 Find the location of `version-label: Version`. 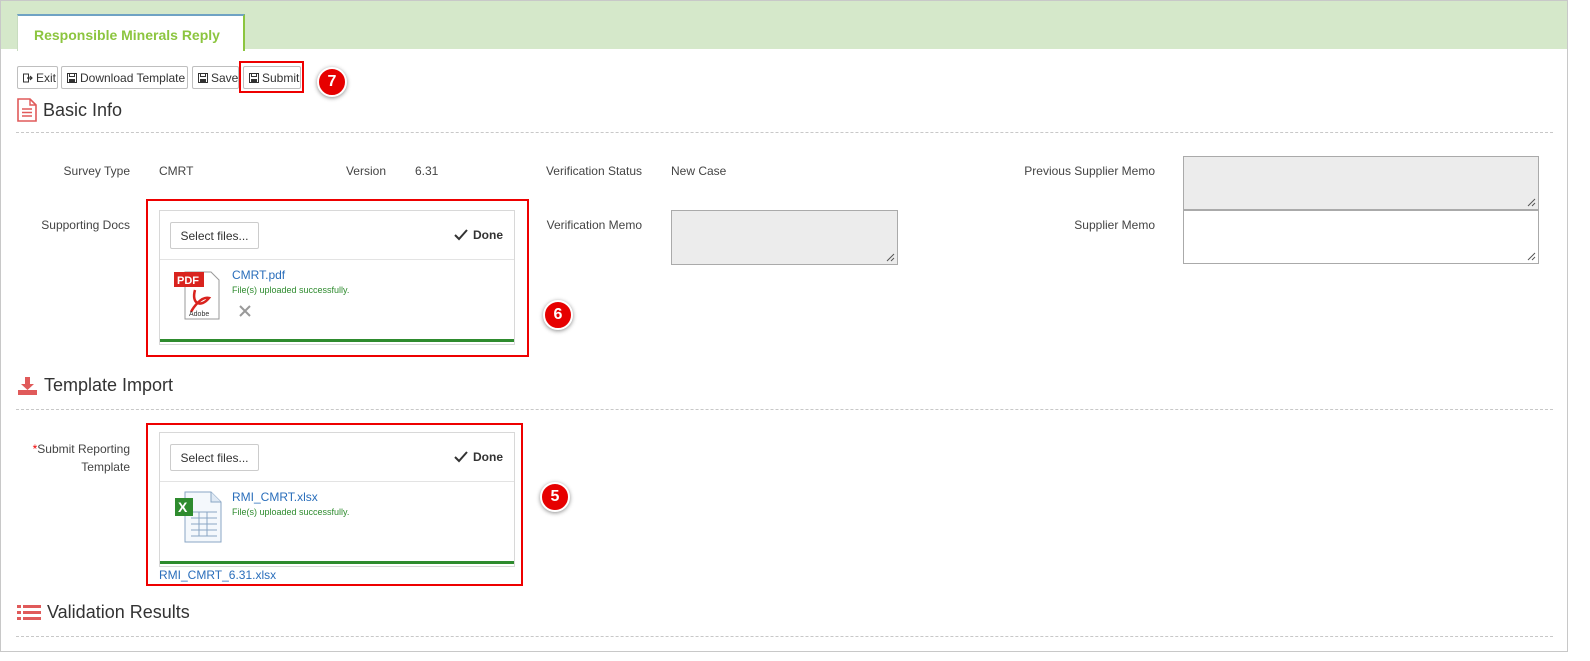

version-label: Version is located at coordinates (365, 171).